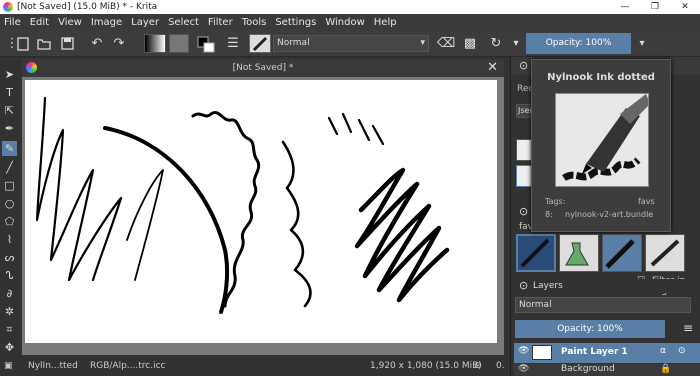 The height and width of the screenshot is (376, 700). What do you see at coordinates (9, 329) in the screenshot?
I see `crop-tool-icon: ⌗` at bounding box center [9, 329].